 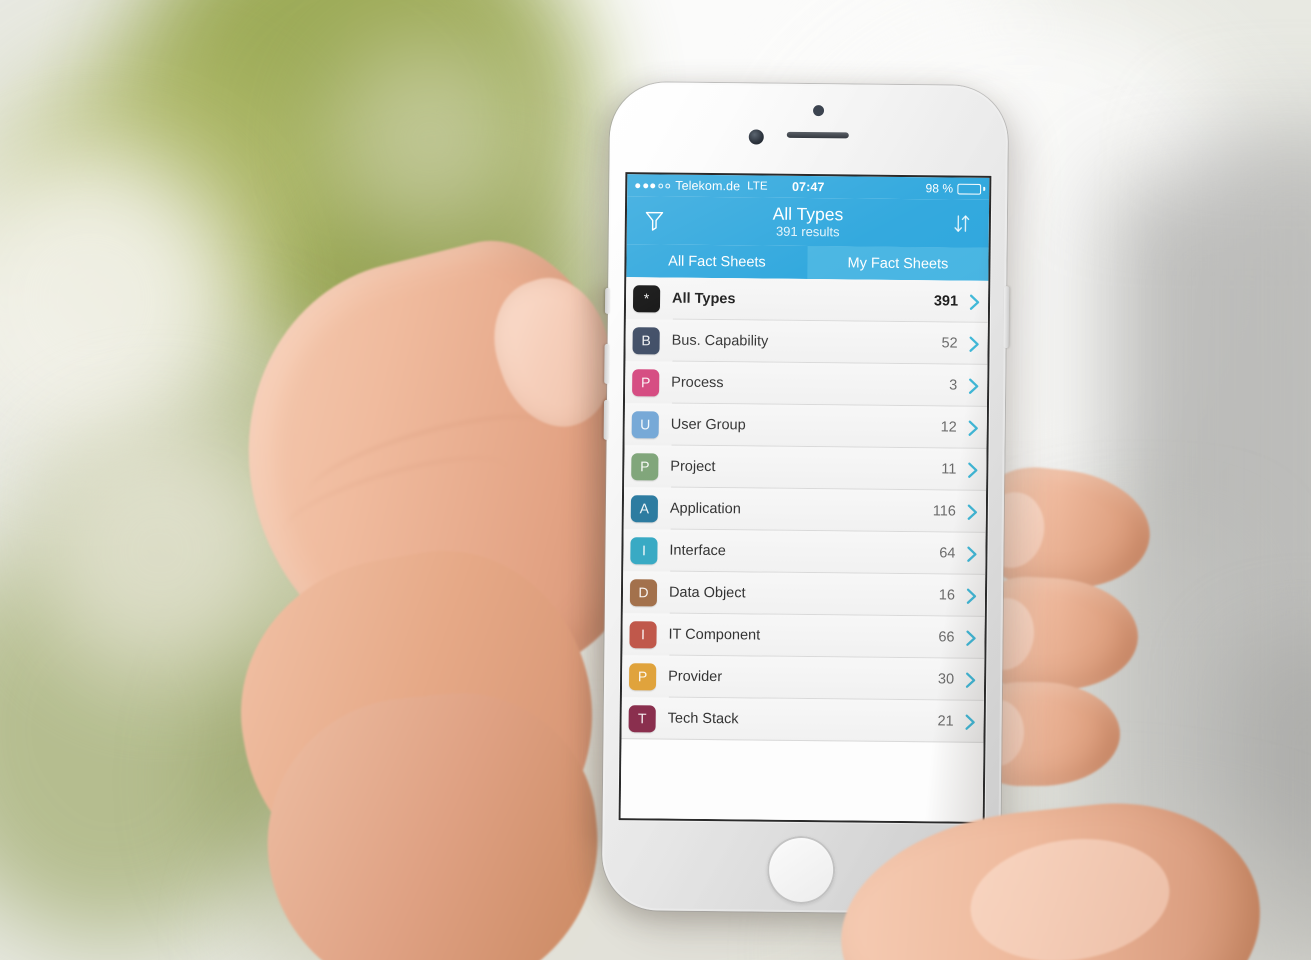 What do you see at coordinates (643, 592) in the screenshot?
I see `type-badge-icon: D` at bounding box center [643, 592].